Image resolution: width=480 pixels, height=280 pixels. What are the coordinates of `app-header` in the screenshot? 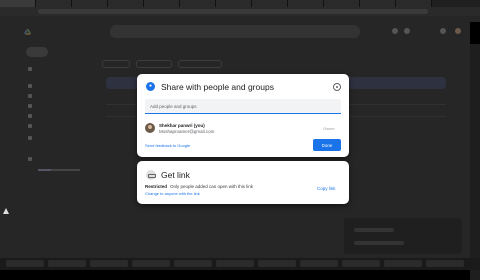 It's located at (235, 33).